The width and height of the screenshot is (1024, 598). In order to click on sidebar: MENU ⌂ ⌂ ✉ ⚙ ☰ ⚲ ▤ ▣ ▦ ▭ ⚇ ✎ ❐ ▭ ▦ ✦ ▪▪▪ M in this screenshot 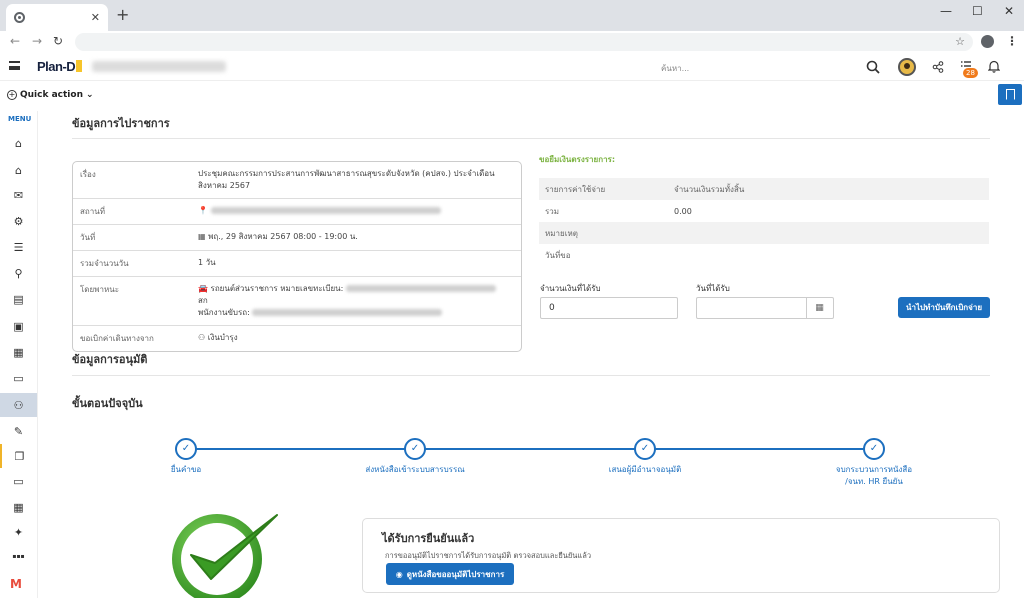, I will do `click(19, 354)`.